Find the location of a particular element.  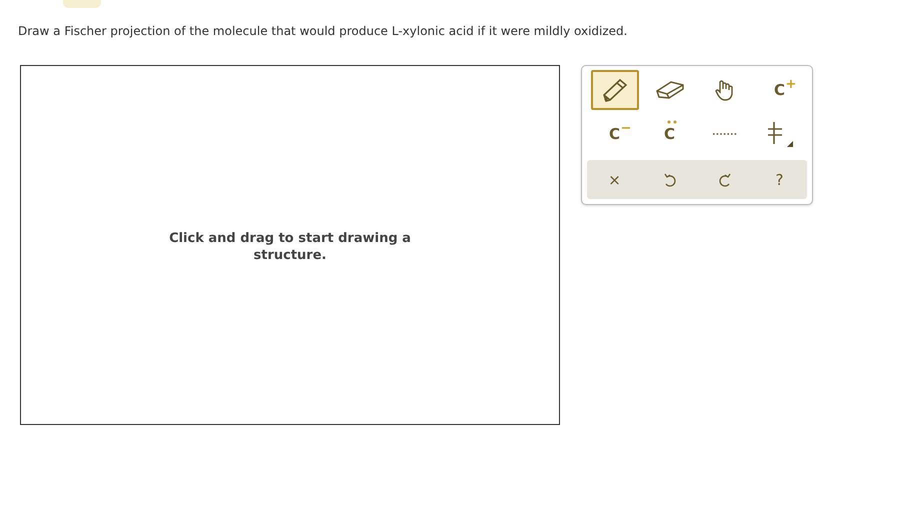

undo-icon is located at coordinates (669, 180).